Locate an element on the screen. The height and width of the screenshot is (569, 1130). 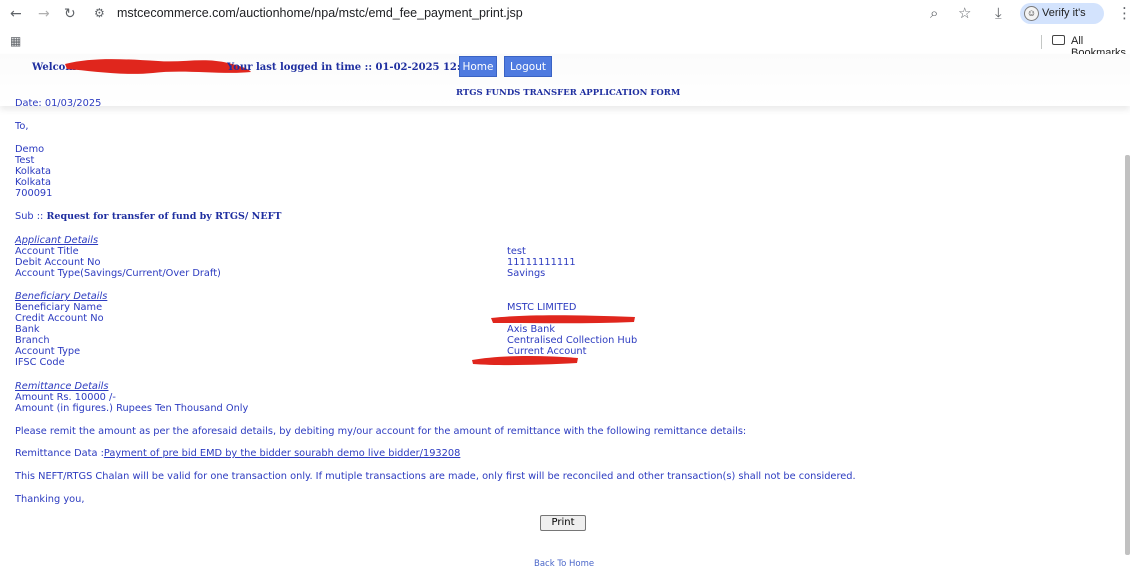
letter-to: To, is located at coordinates (22, 126).